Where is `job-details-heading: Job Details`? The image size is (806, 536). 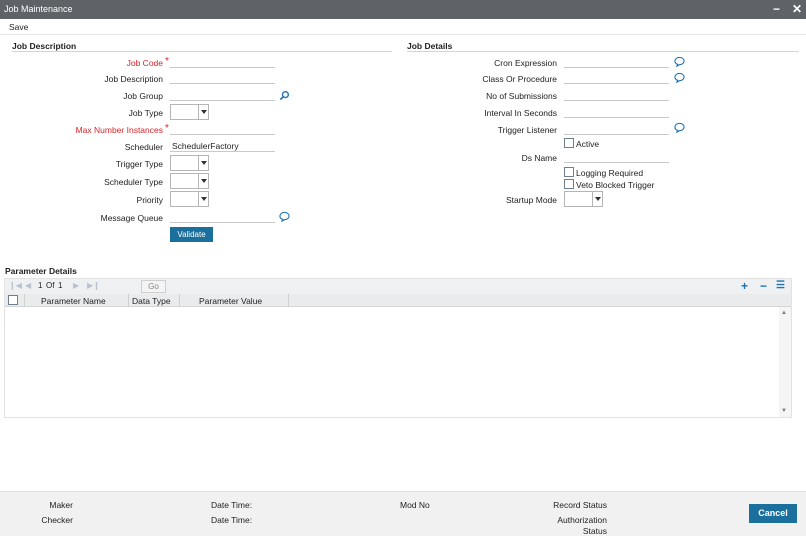 job-details-heading: Job Details is located at coordinates (430, 46).